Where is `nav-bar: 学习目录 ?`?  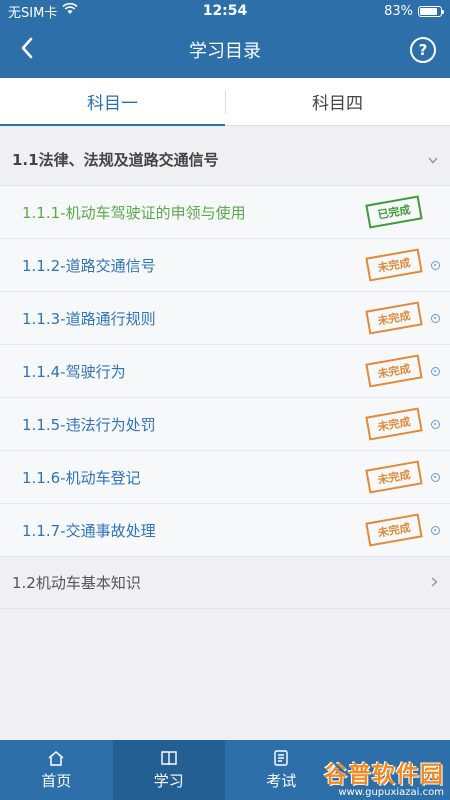 nav-bar: 学习目录 ? is located at coordinates (225, 50).